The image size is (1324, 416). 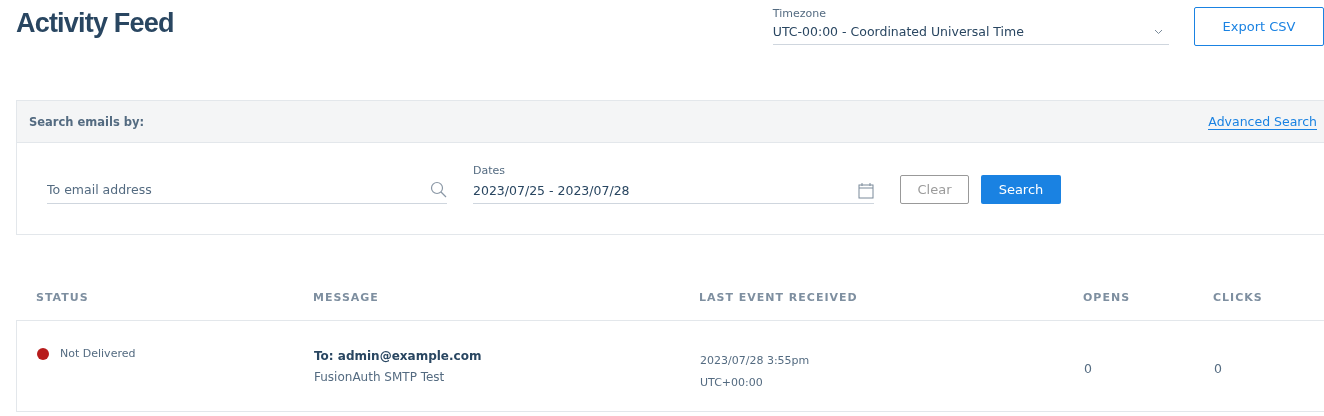 I want to click on column-header: CLICKS, so click(x=1238, y=297).